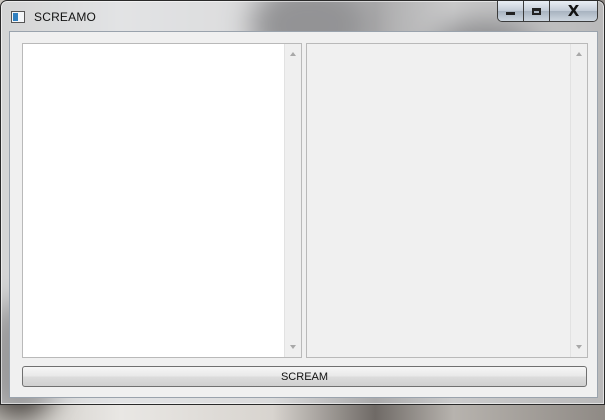 This screenshot has width=605, height=420. I want to click on window-title: SCREAMO, so click(65, 17).